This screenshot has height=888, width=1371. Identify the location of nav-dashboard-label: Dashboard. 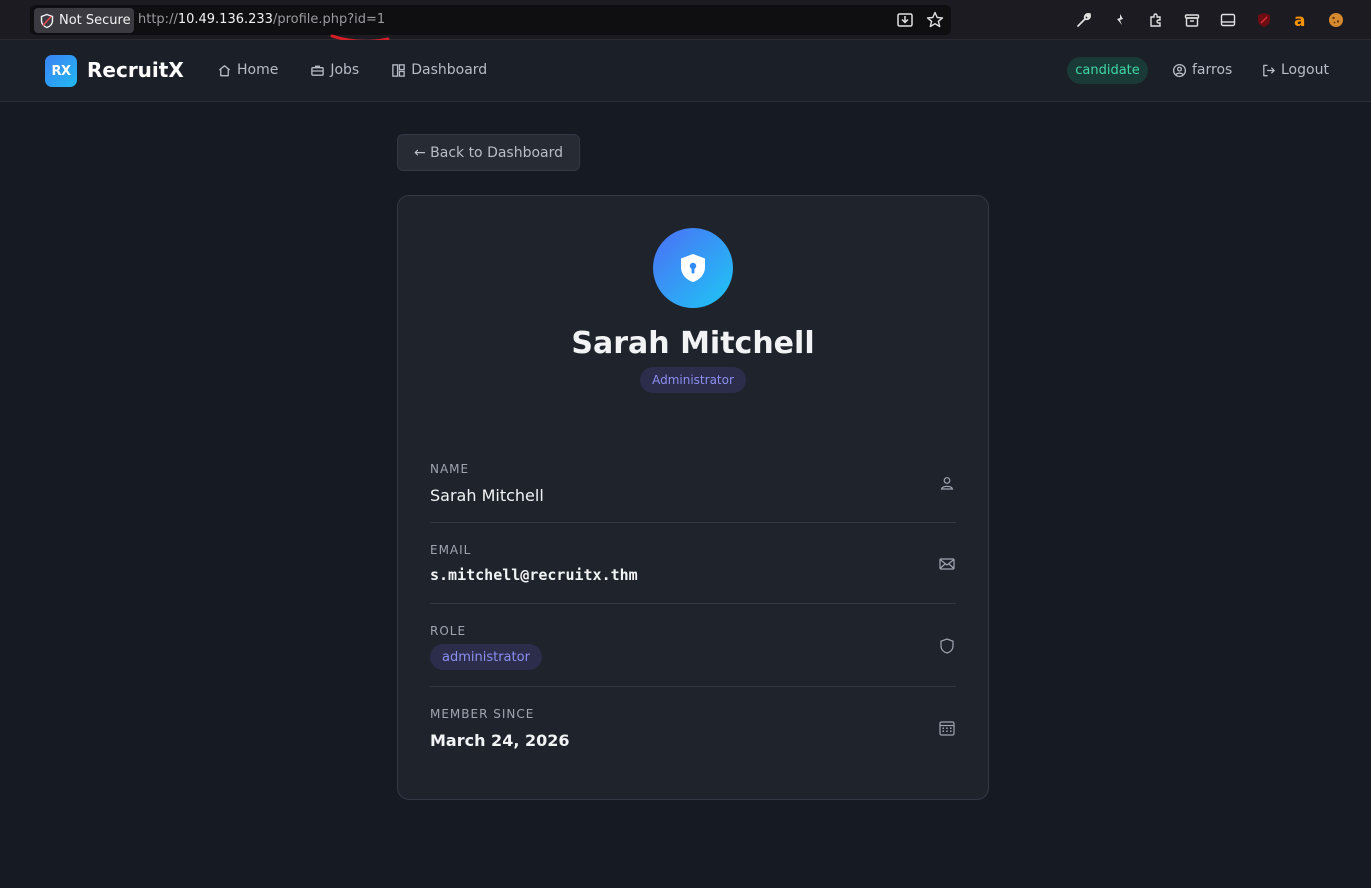
(449, 70).